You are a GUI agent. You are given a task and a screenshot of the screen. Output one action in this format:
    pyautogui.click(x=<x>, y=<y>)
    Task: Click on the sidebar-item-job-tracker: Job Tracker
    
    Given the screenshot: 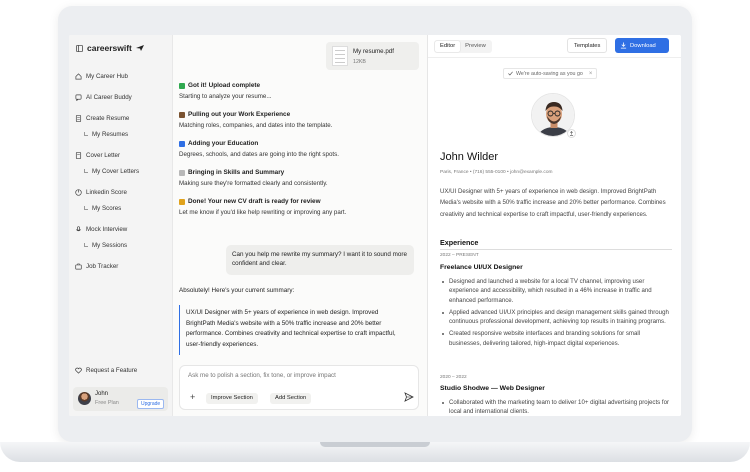 What is the action you would take?
    pyautogui.click(x=122, y=266)
    